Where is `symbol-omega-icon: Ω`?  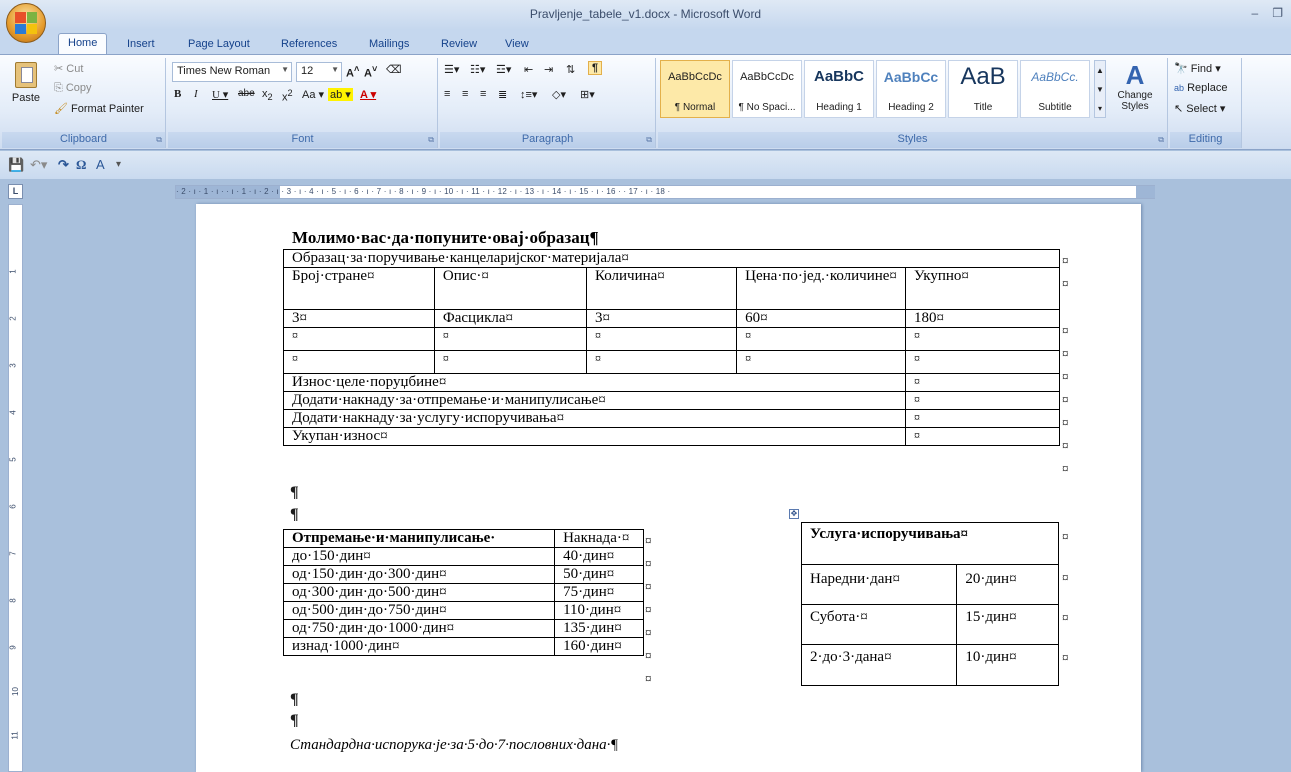
symbol-omega-icon: Ω is located at coordinates (81, 165).